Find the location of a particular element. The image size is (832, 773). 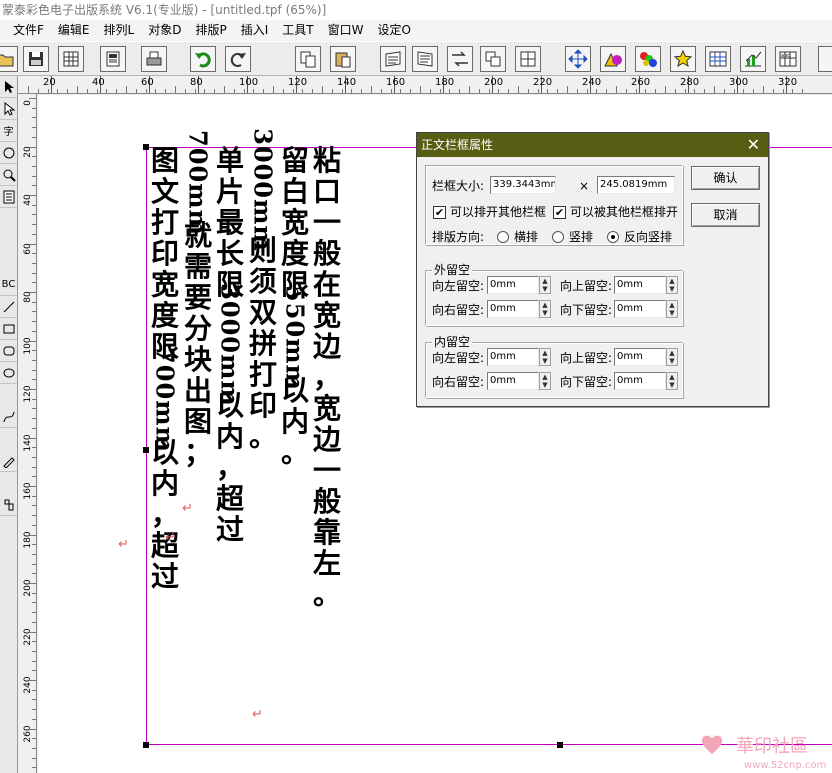

menu-file: 文件F is located at coordinates (28, 30).